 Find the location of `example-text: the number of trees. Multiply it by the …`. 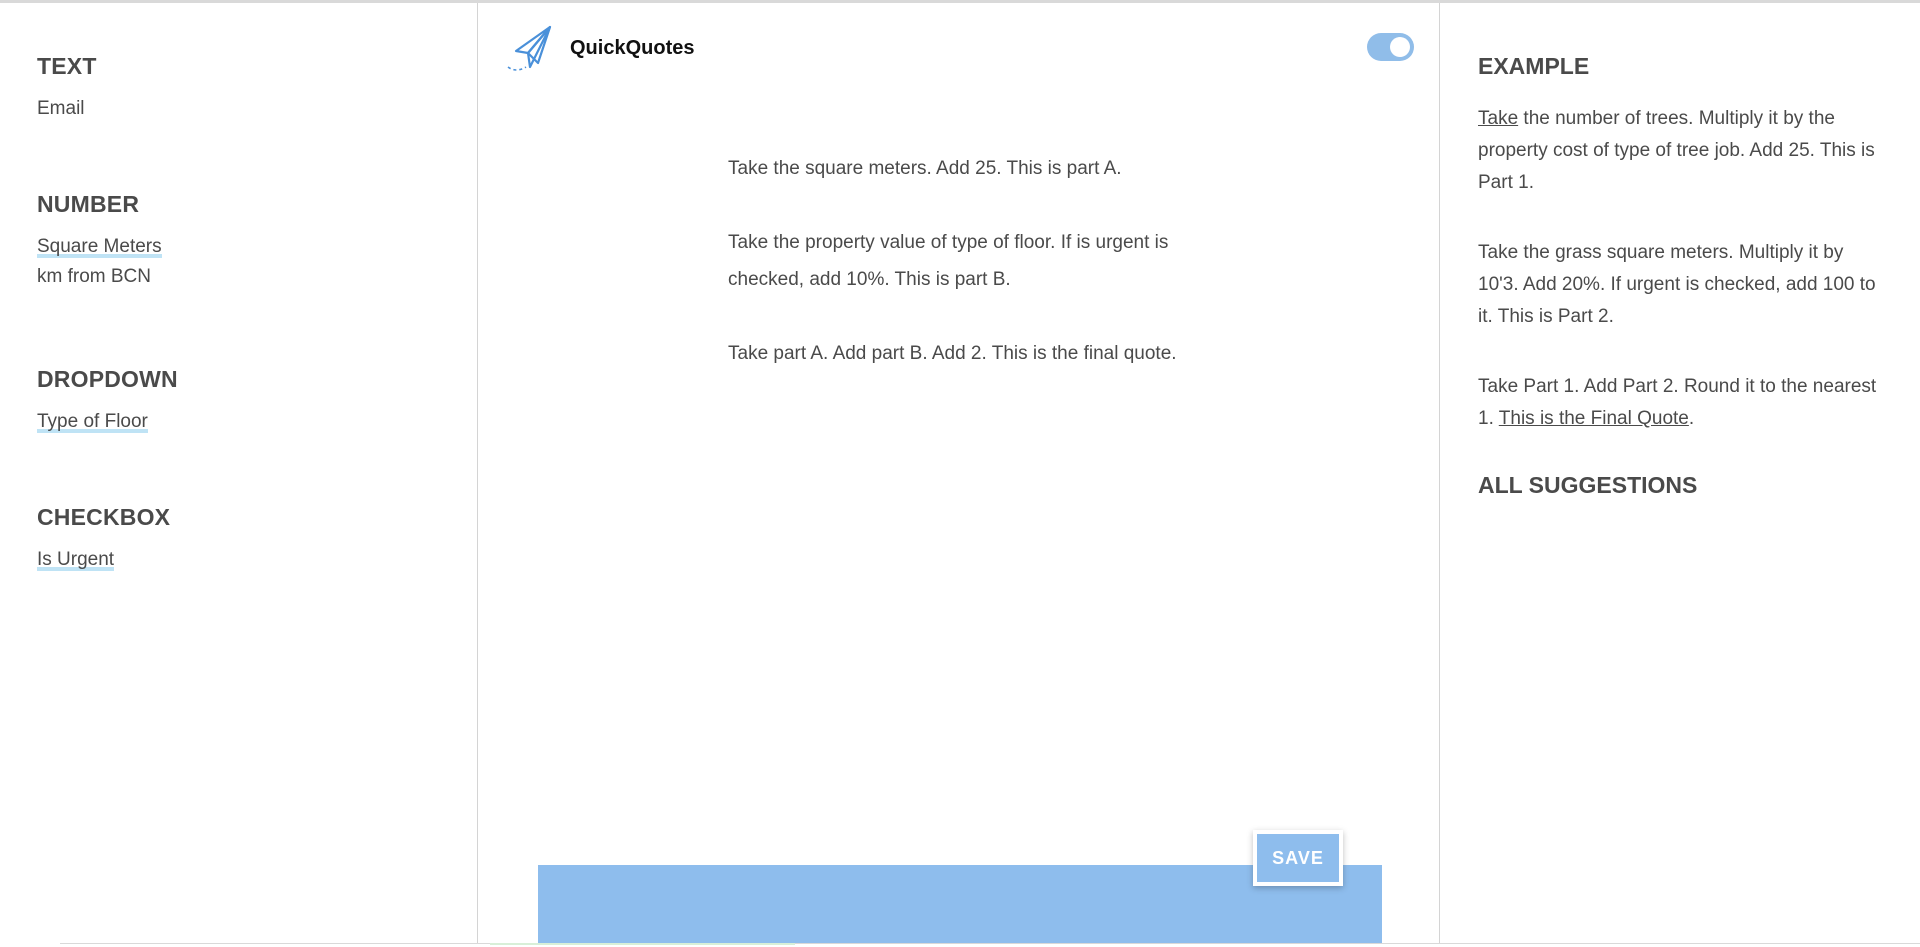

example-text: the number of trees. Multiply it by the … is located at coordinates (1676, 150).